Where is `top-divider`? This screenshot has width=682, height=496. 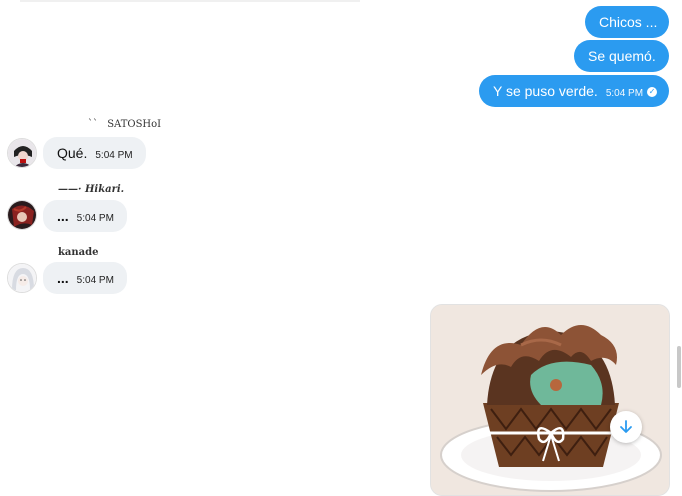
top-divider is located at coordinates (190, 1).